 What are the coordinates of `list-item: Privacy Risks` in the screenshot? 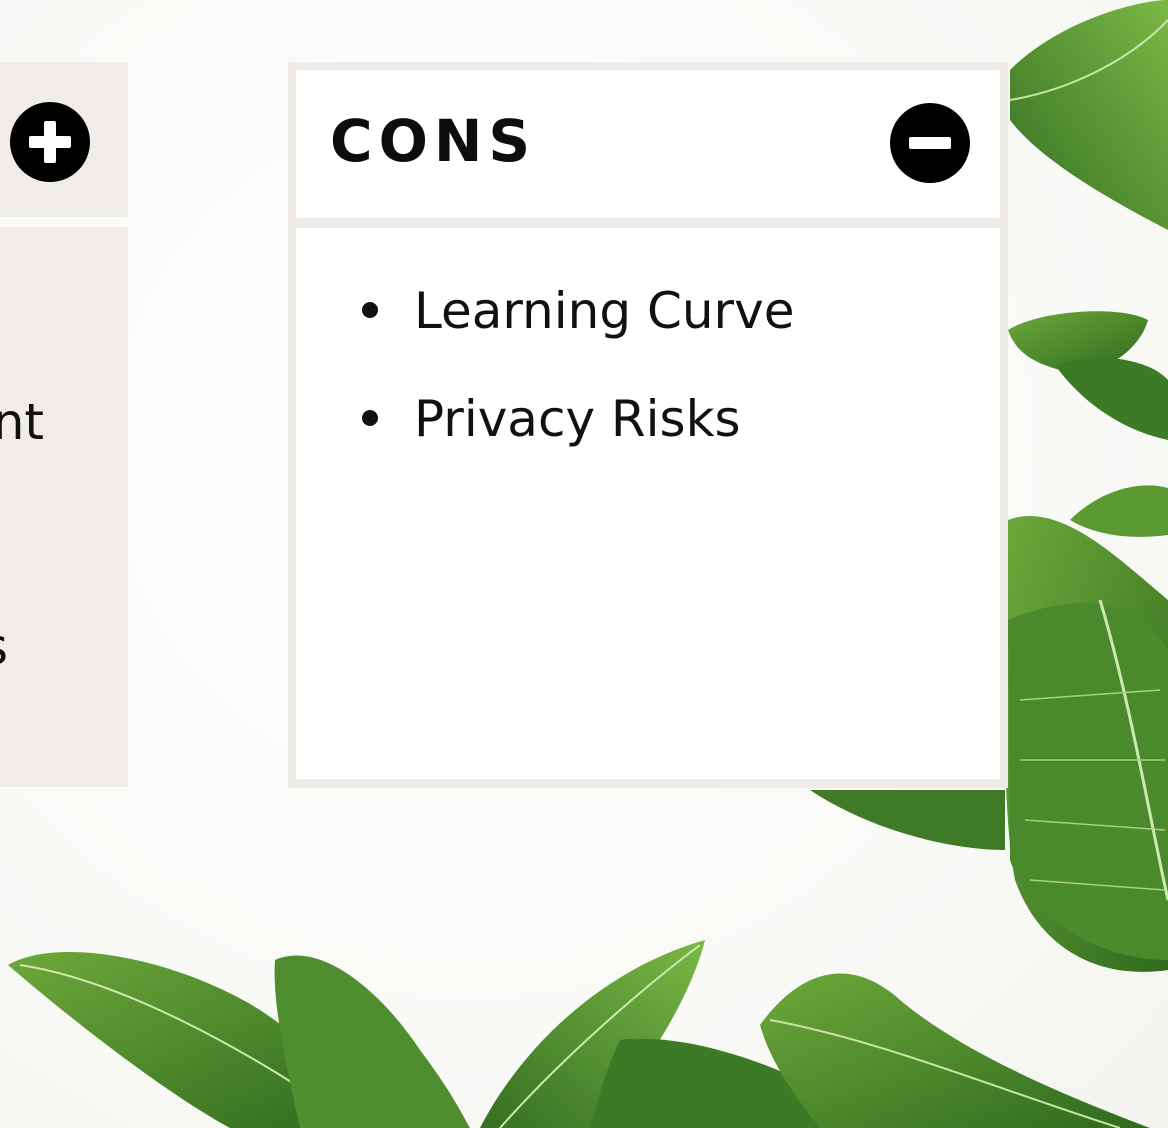 It's located at (576, 448).